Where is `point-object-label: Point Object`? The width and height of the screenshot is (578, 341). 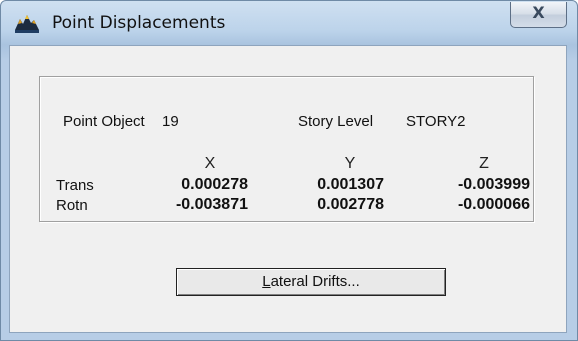 point-object-label: Point Object is located at coordinates (104, 121).